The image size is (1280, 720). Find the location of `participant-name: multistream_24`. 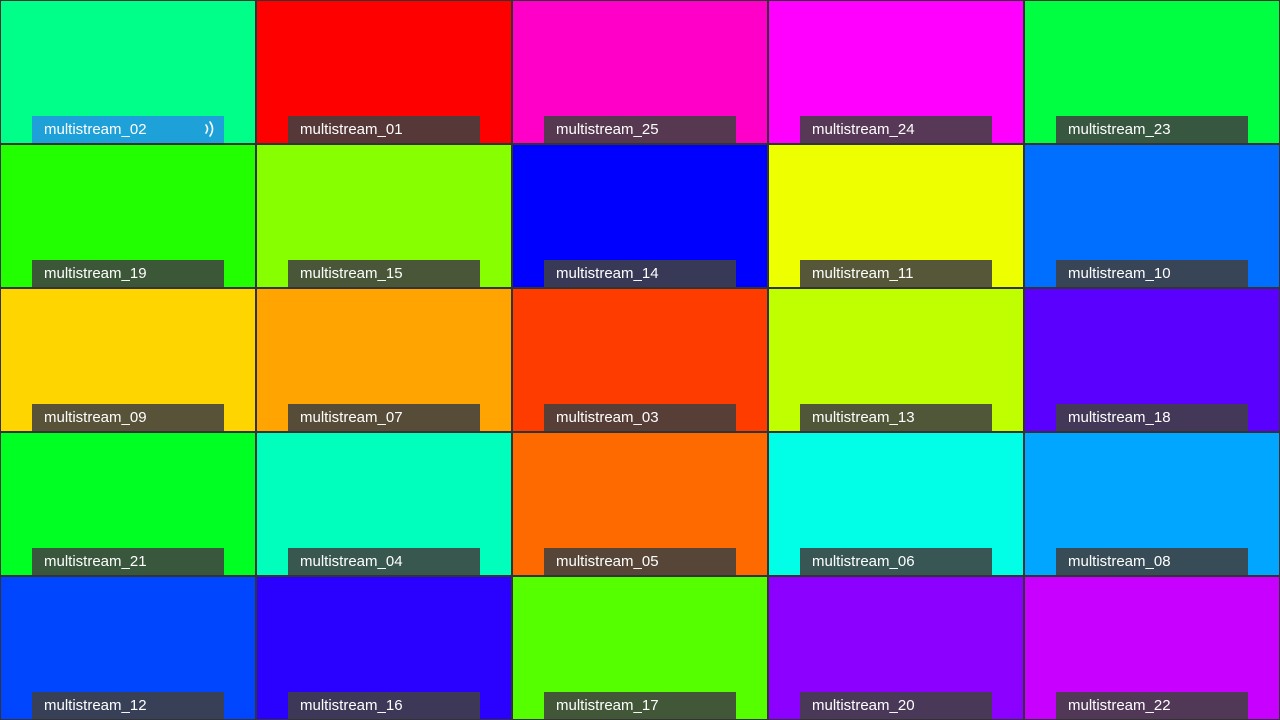

participant-name: multistream_24 is located at coordinates (863, 129).